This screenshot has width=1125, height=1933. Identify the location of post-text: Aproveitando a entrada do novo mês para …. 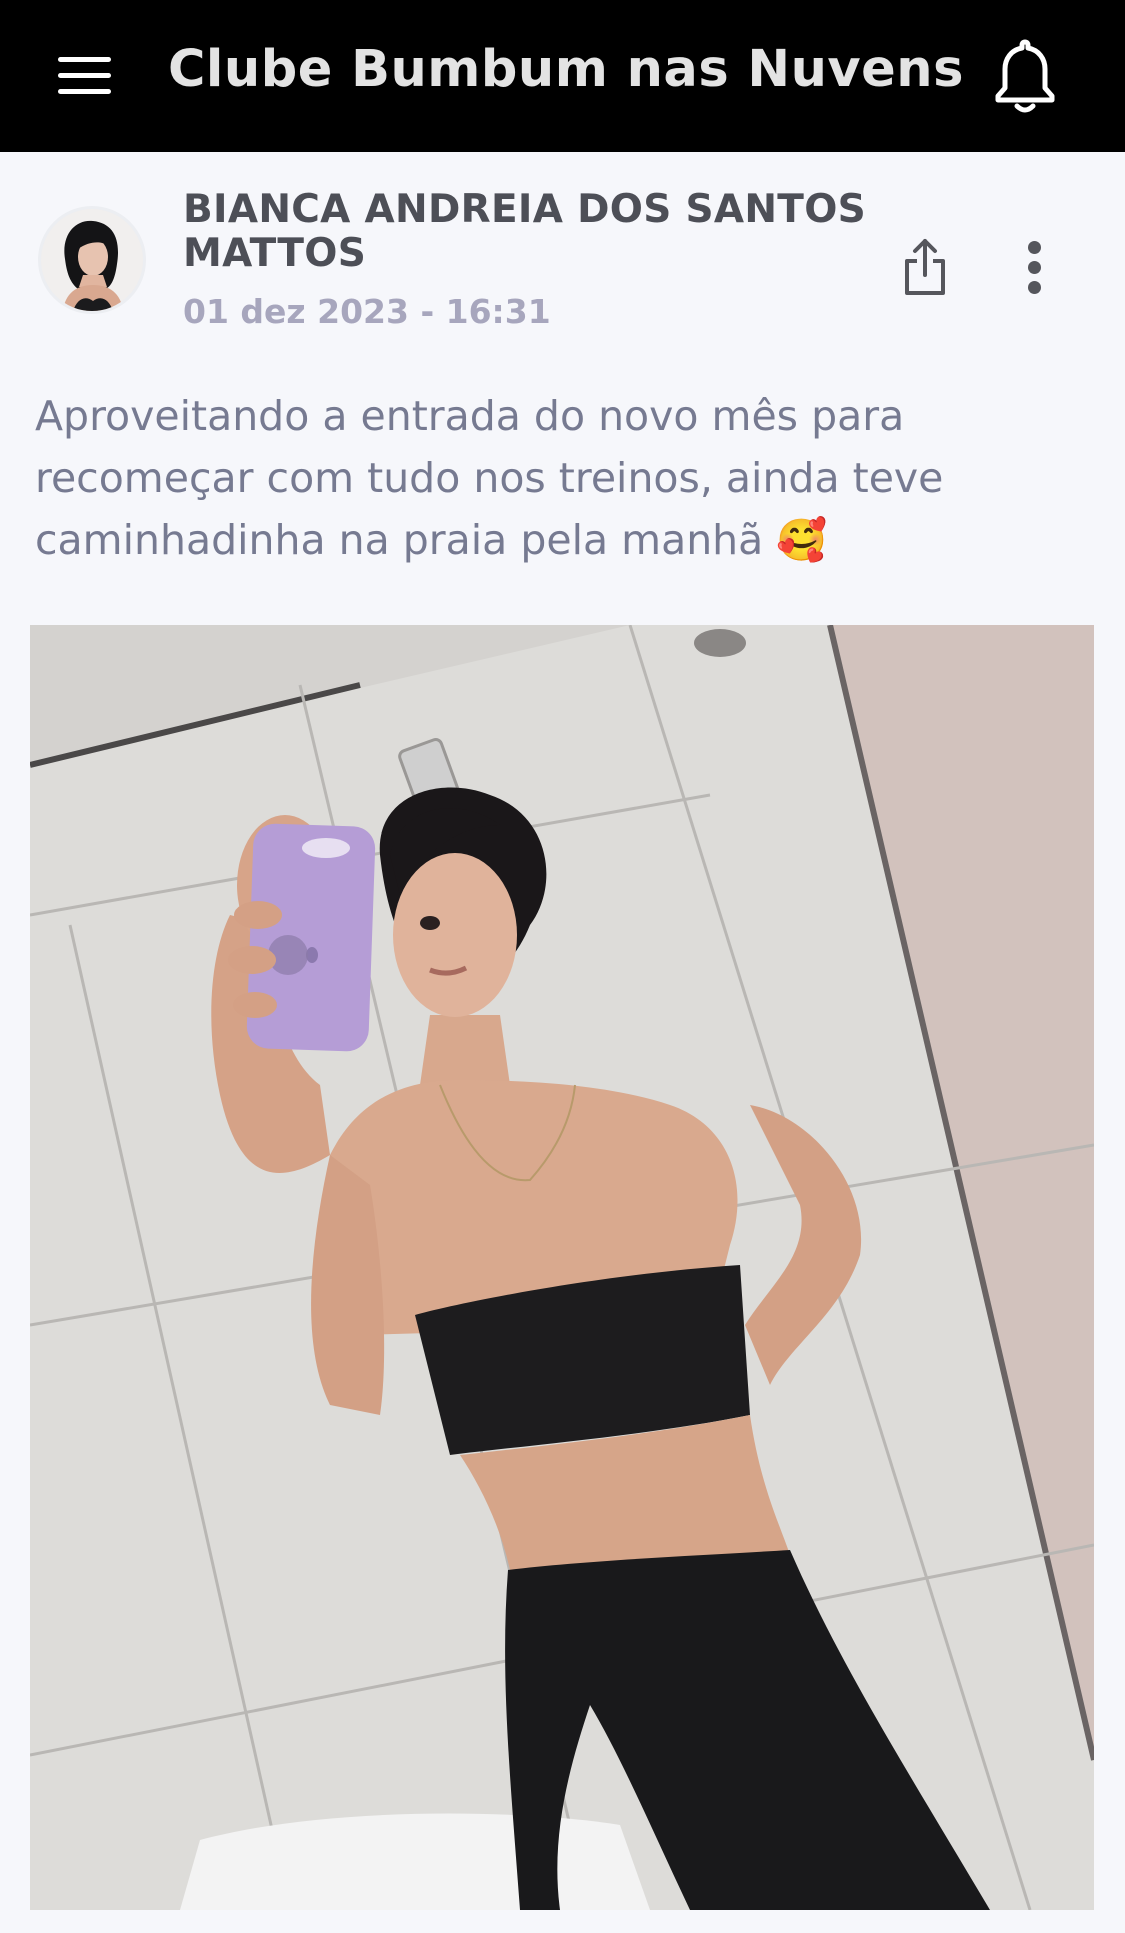
(489, 478).